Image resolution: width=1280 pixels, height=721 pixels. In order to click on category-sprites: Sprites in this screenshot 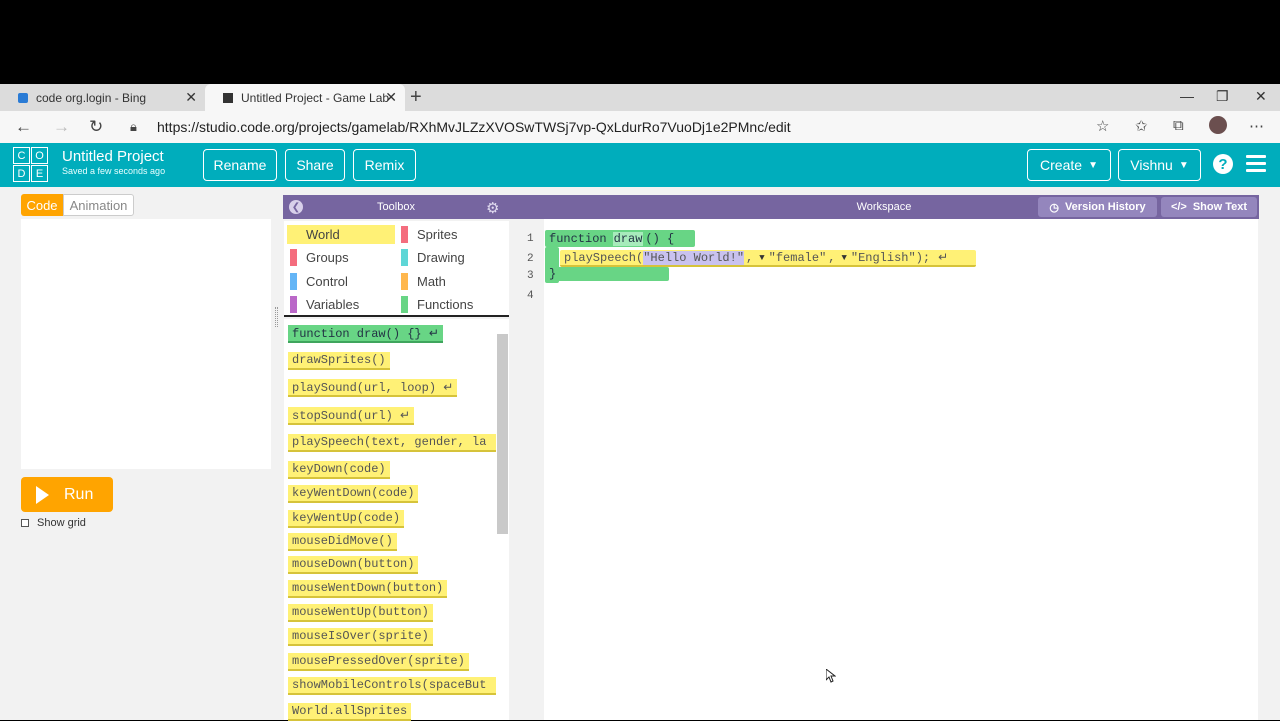, I will do `click(452, 234)`.